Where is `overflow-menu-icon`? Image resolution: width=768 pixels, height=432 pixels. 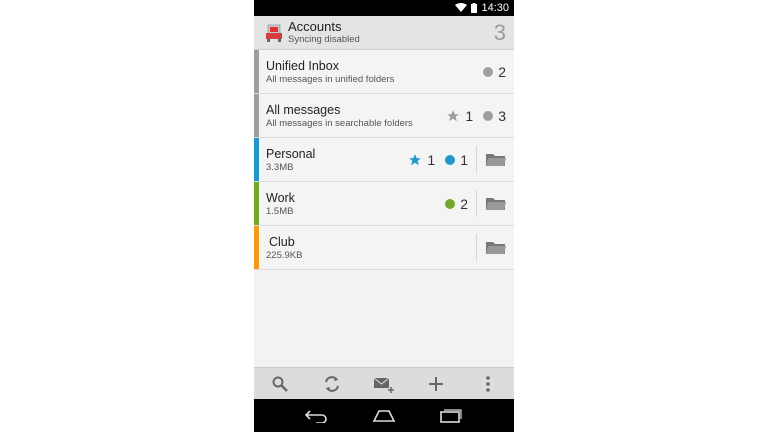
overflow-menu-icon is located at coordinates (488, 384).